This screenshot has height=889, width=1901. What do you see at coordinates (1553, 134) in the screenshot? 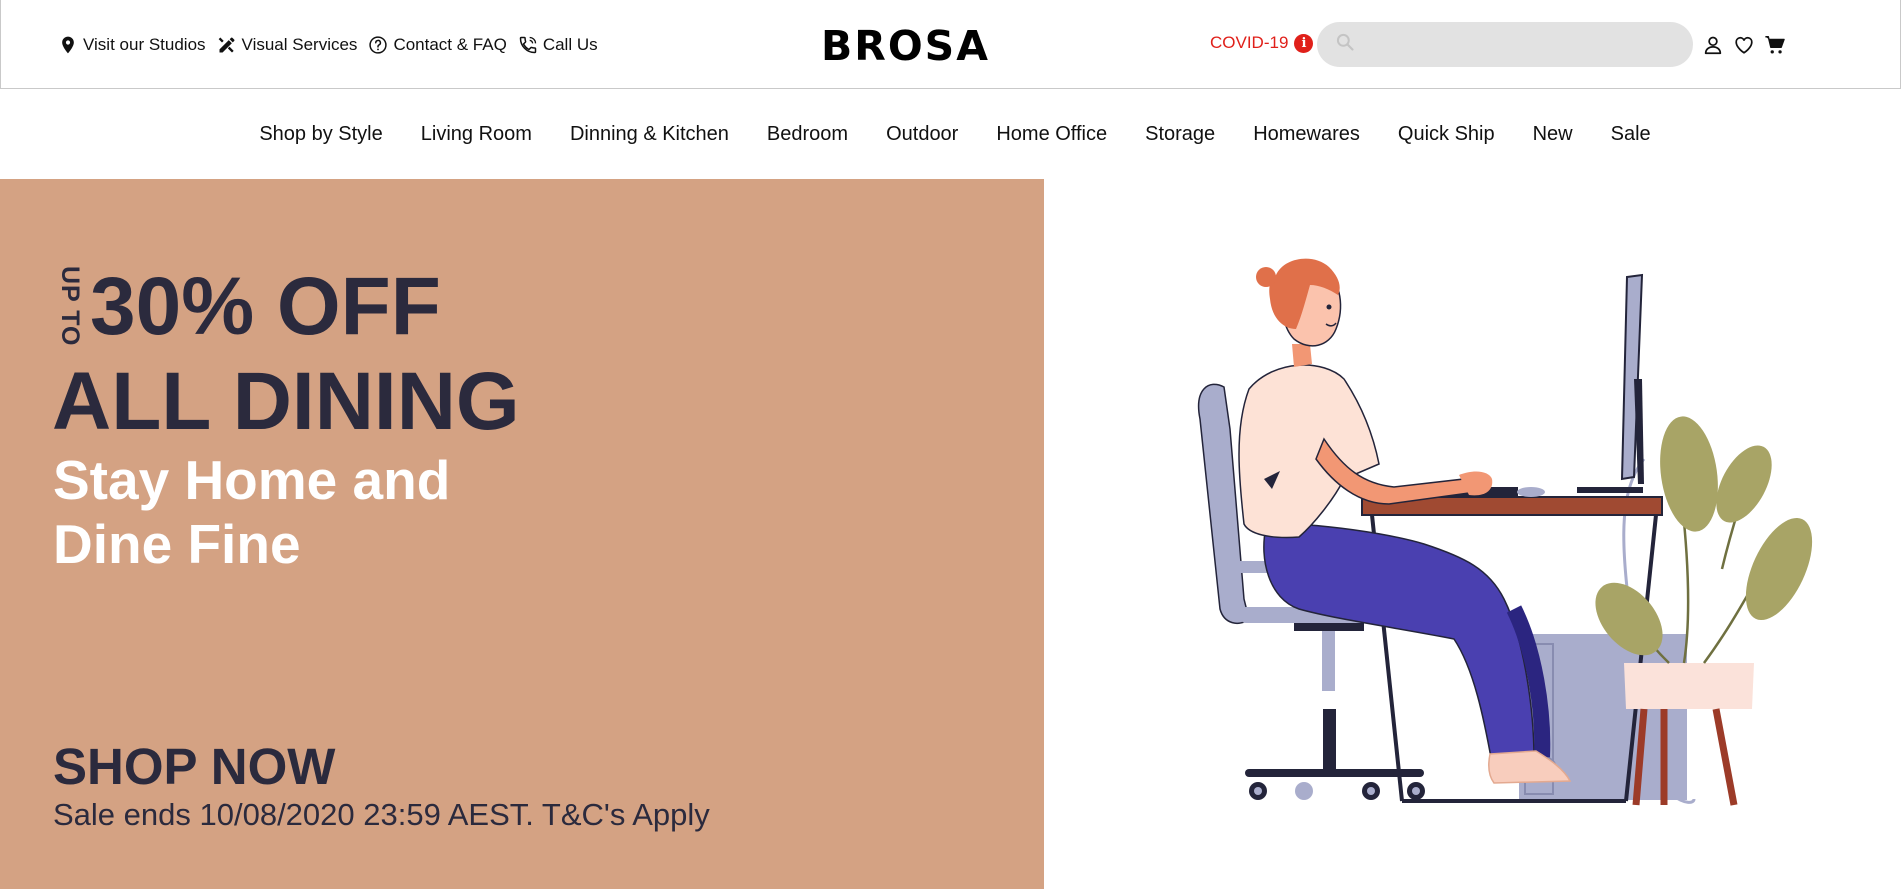
I see `nav-item-new: New` at bounding box center [1553, 134].